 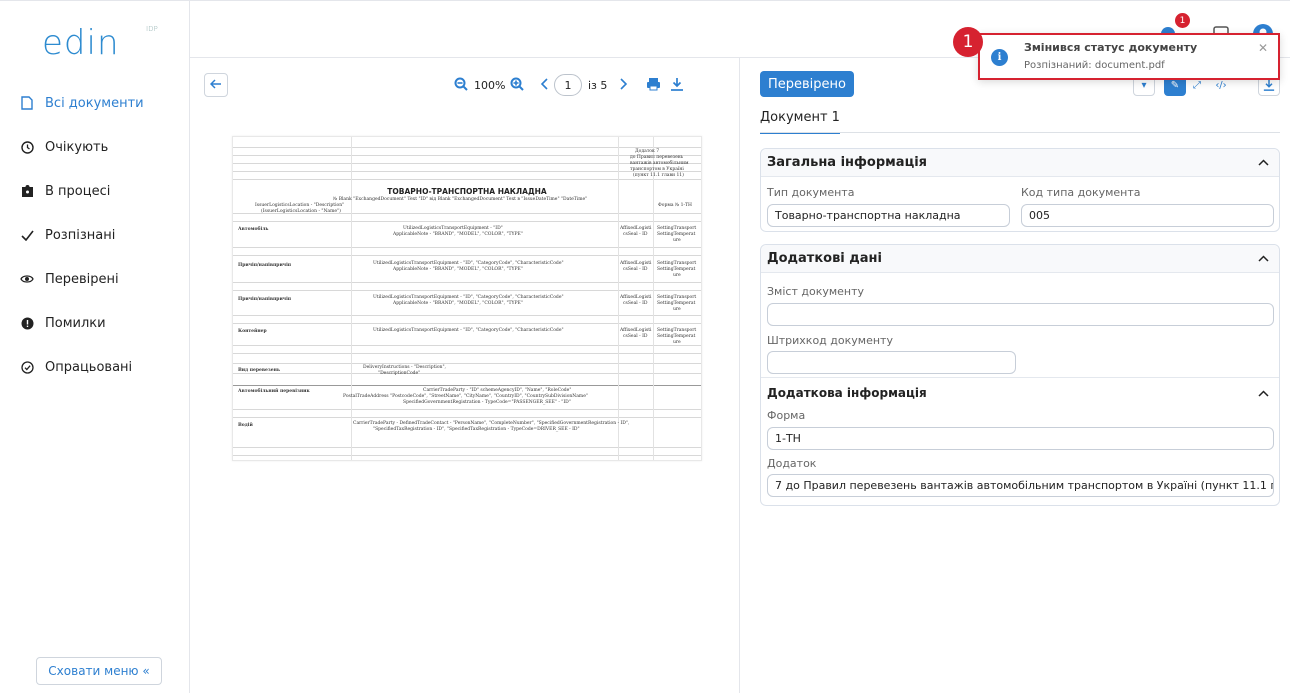 What do you see at coordinates (597, 85) in the screenshot?
I see `page-count: із 5` at bounding box center [597, 85].